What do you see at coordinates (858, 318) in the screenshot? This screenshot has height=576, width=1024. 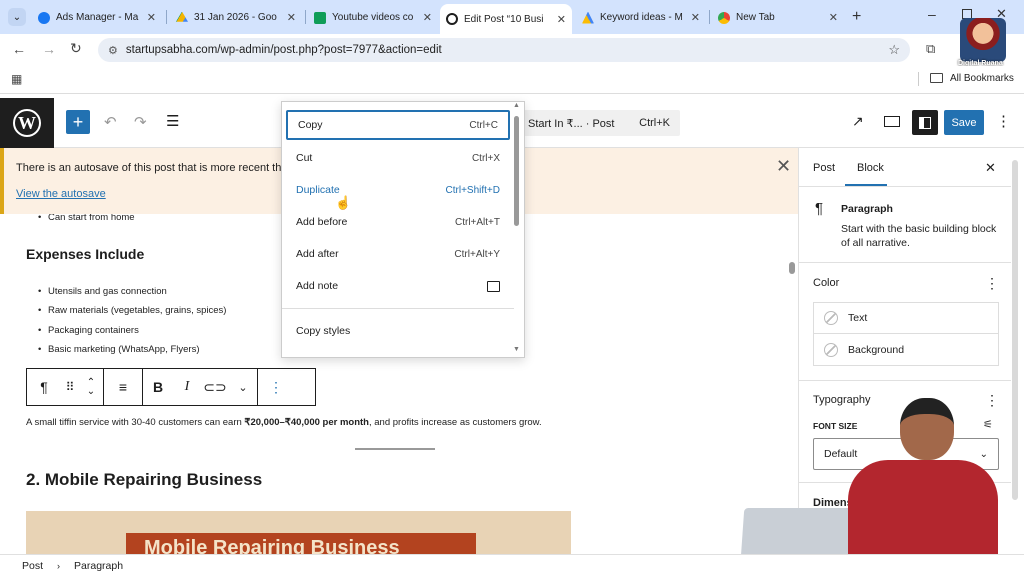 I see `text-color-label: Text` at bounding box center [858, 318].